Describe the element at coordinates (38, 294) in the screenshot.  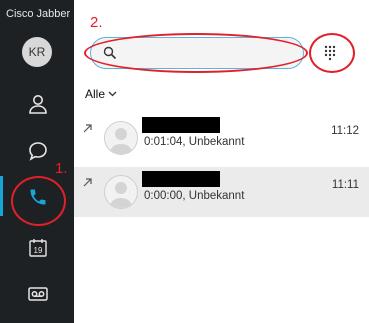
I see `voicemail-icon` at that location.